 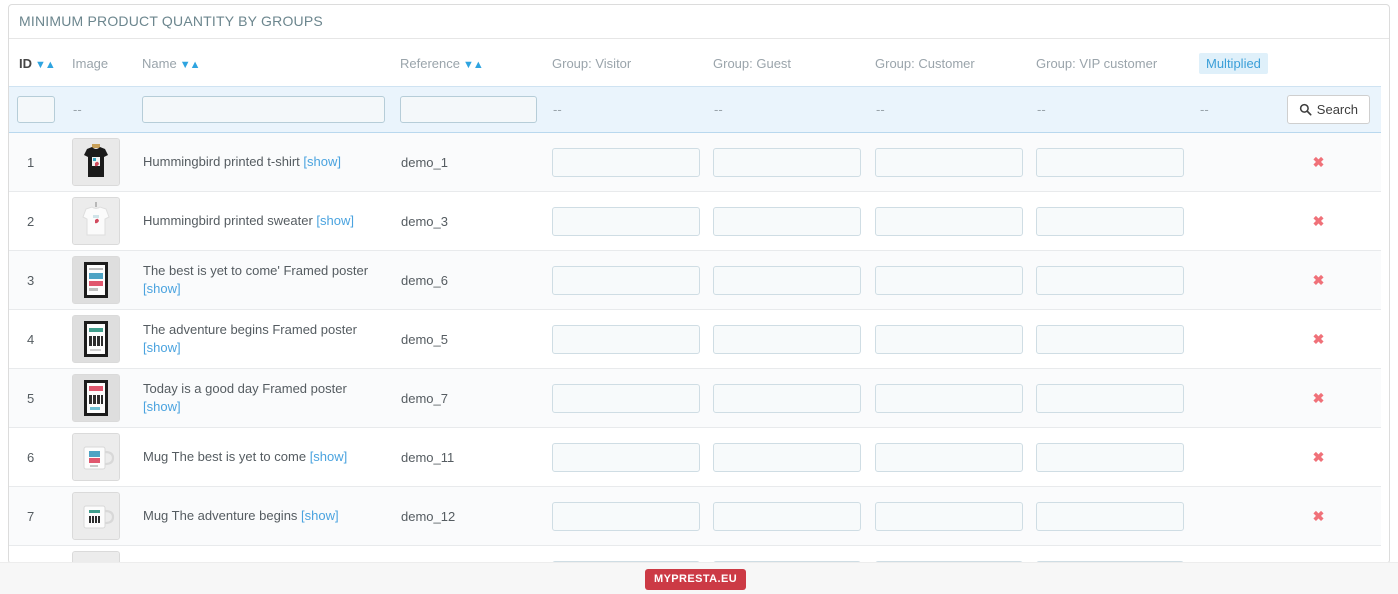 I want to click on search-button: Search, so click(x=1328, y=109).